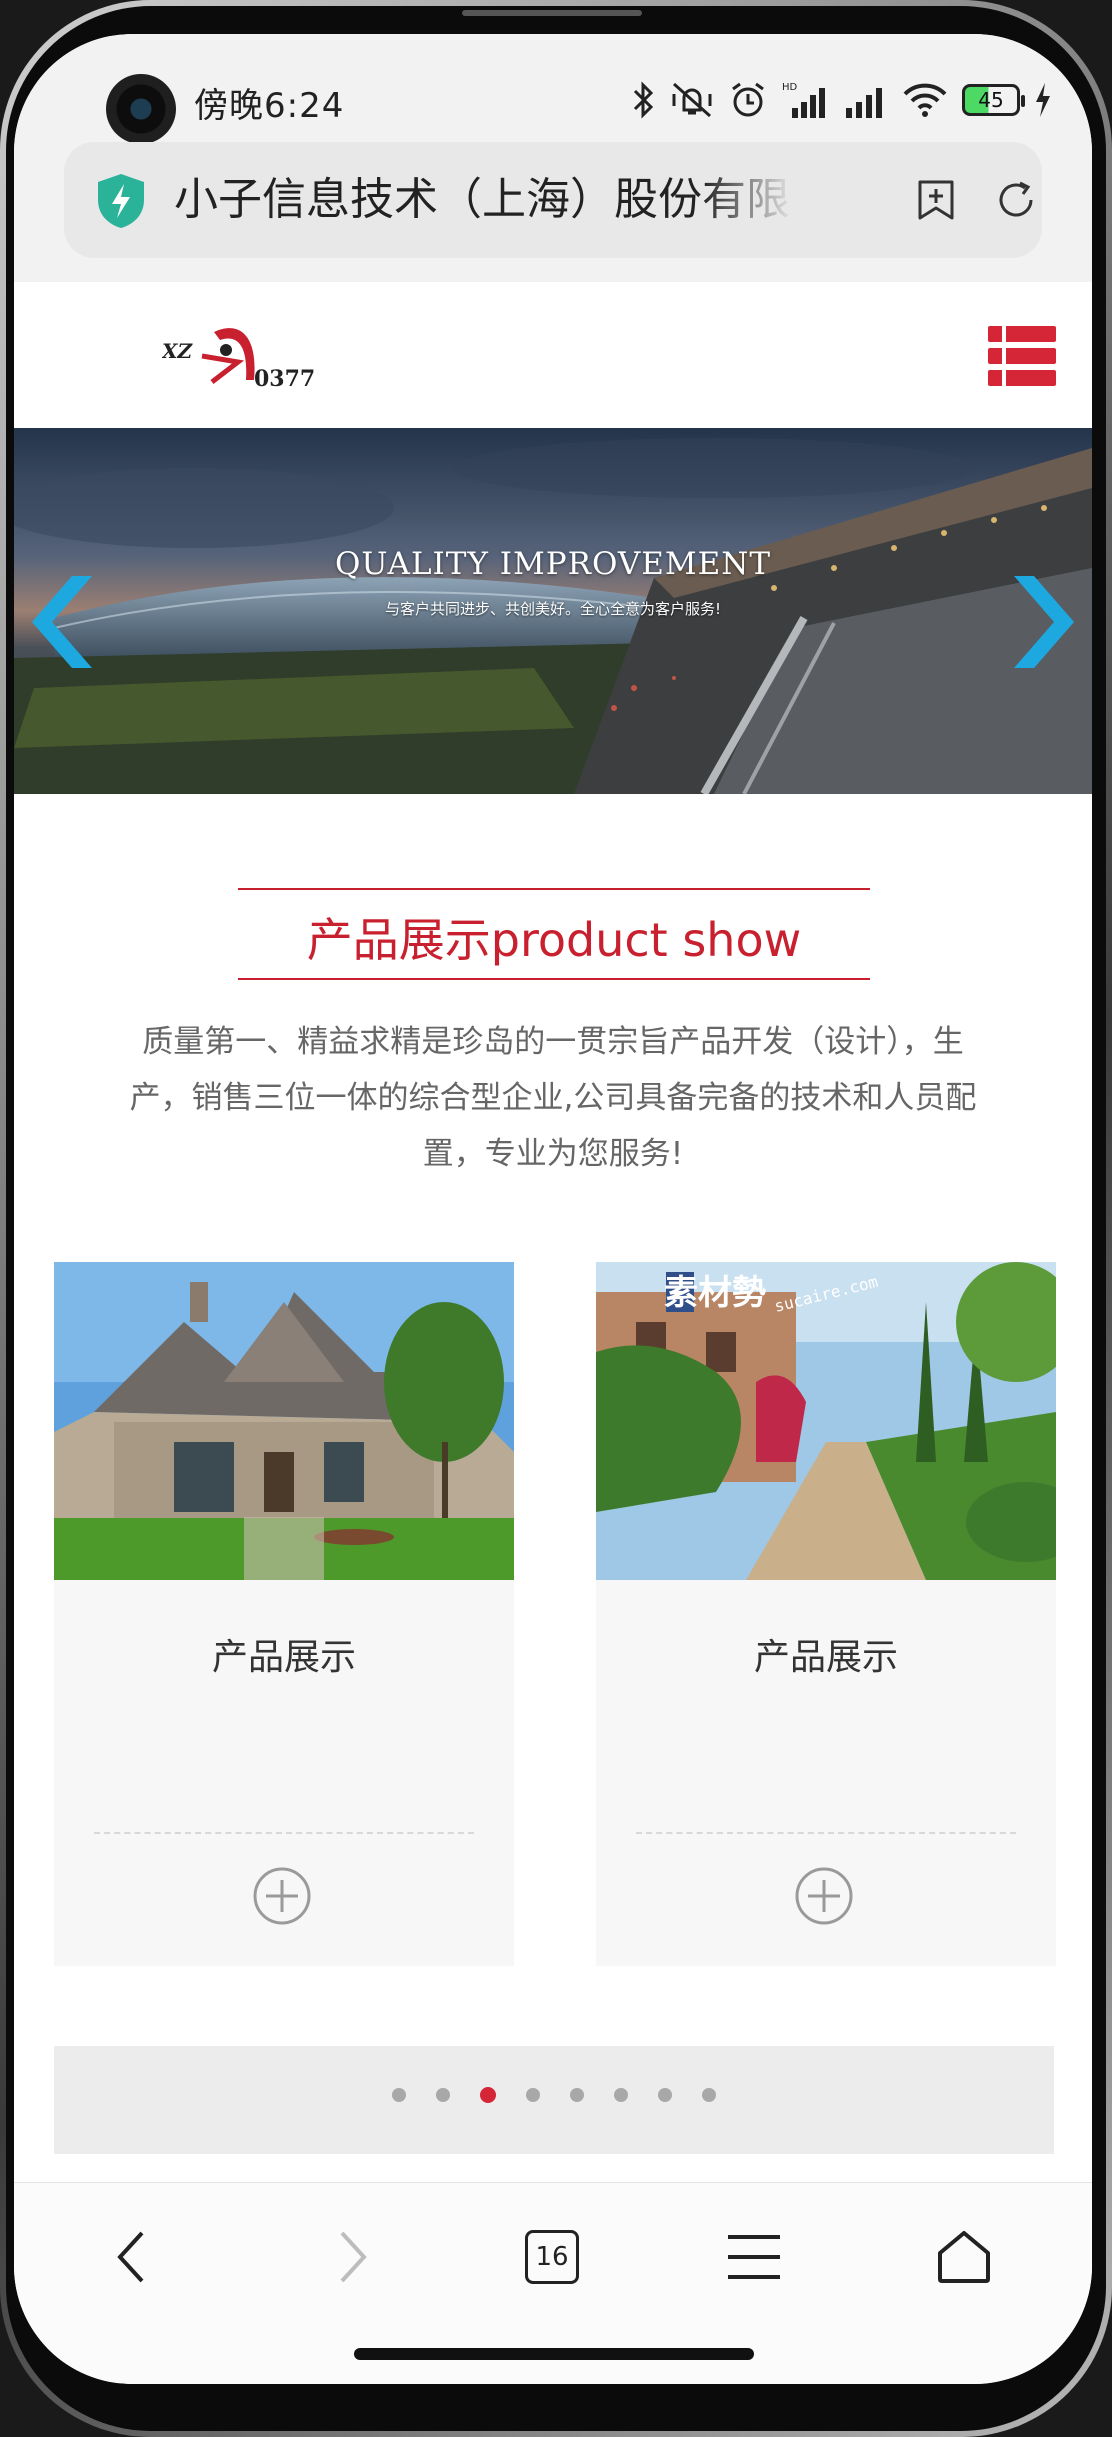 The height and width of the screenshot is (2437, 1112). What do you see at coordinates (269, 106) in the screenshot?
I see `status-time: 傍晚6:24` at bounding box center [269, 106].